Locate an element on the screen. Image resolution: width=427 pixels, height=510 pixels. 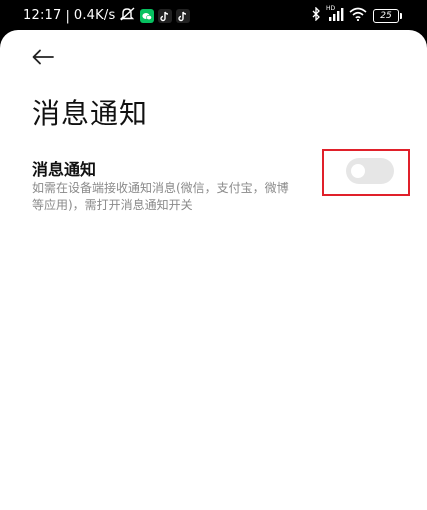
back-arrow-icon is located at coordinates (43, 57).